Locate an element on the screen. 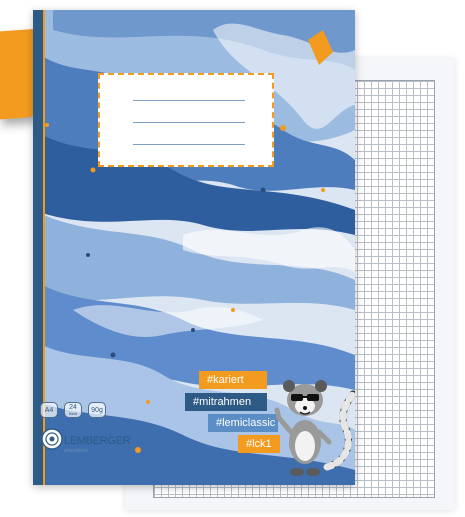 The width and height of the screenshot is (465, 517). brand-logo: LEMBERGER educations is located at coordinates (93, 442).